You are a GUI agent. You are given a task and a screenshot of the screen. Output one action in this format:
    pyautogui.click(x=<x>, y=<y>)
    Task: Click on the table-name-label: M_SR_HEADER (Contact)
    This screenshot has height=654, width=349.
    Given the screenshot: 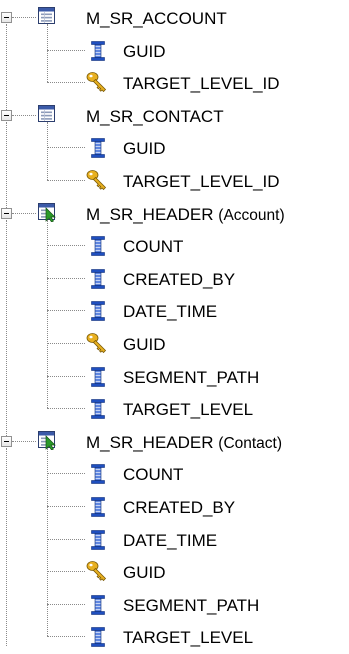 What is the action you would take?
    pyautogui.click(x=184, y=443)
    